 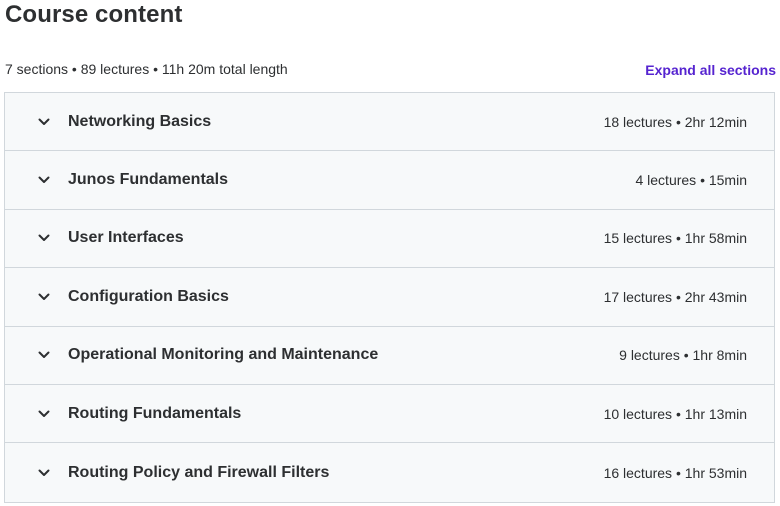 I want to click on section-title: Networking Basics, so click(x=140, y=121).